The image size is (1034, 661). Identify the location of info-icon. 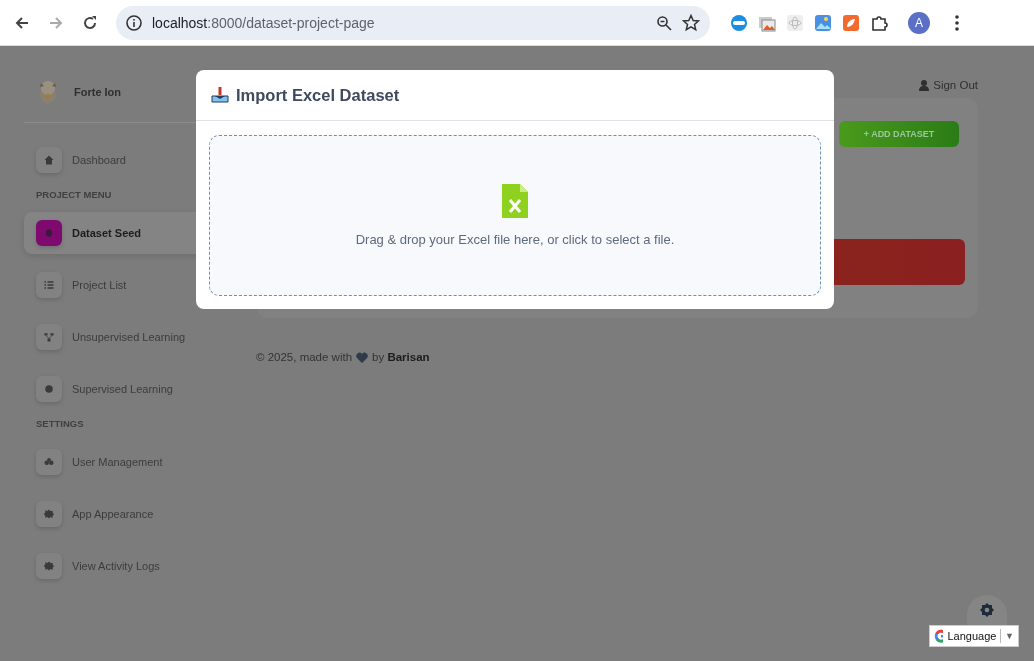
(134, 22).